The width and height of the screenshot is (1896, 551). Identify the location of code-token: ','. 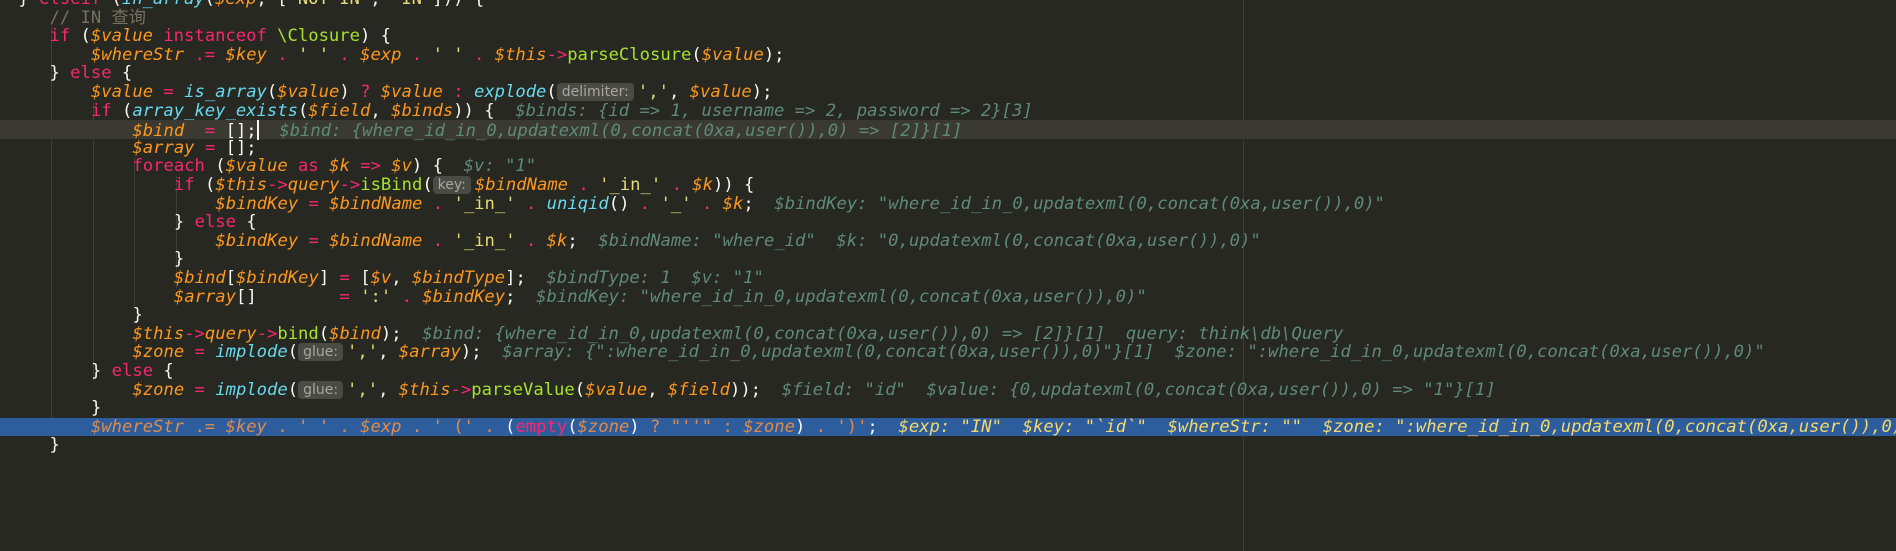
(363, 389).